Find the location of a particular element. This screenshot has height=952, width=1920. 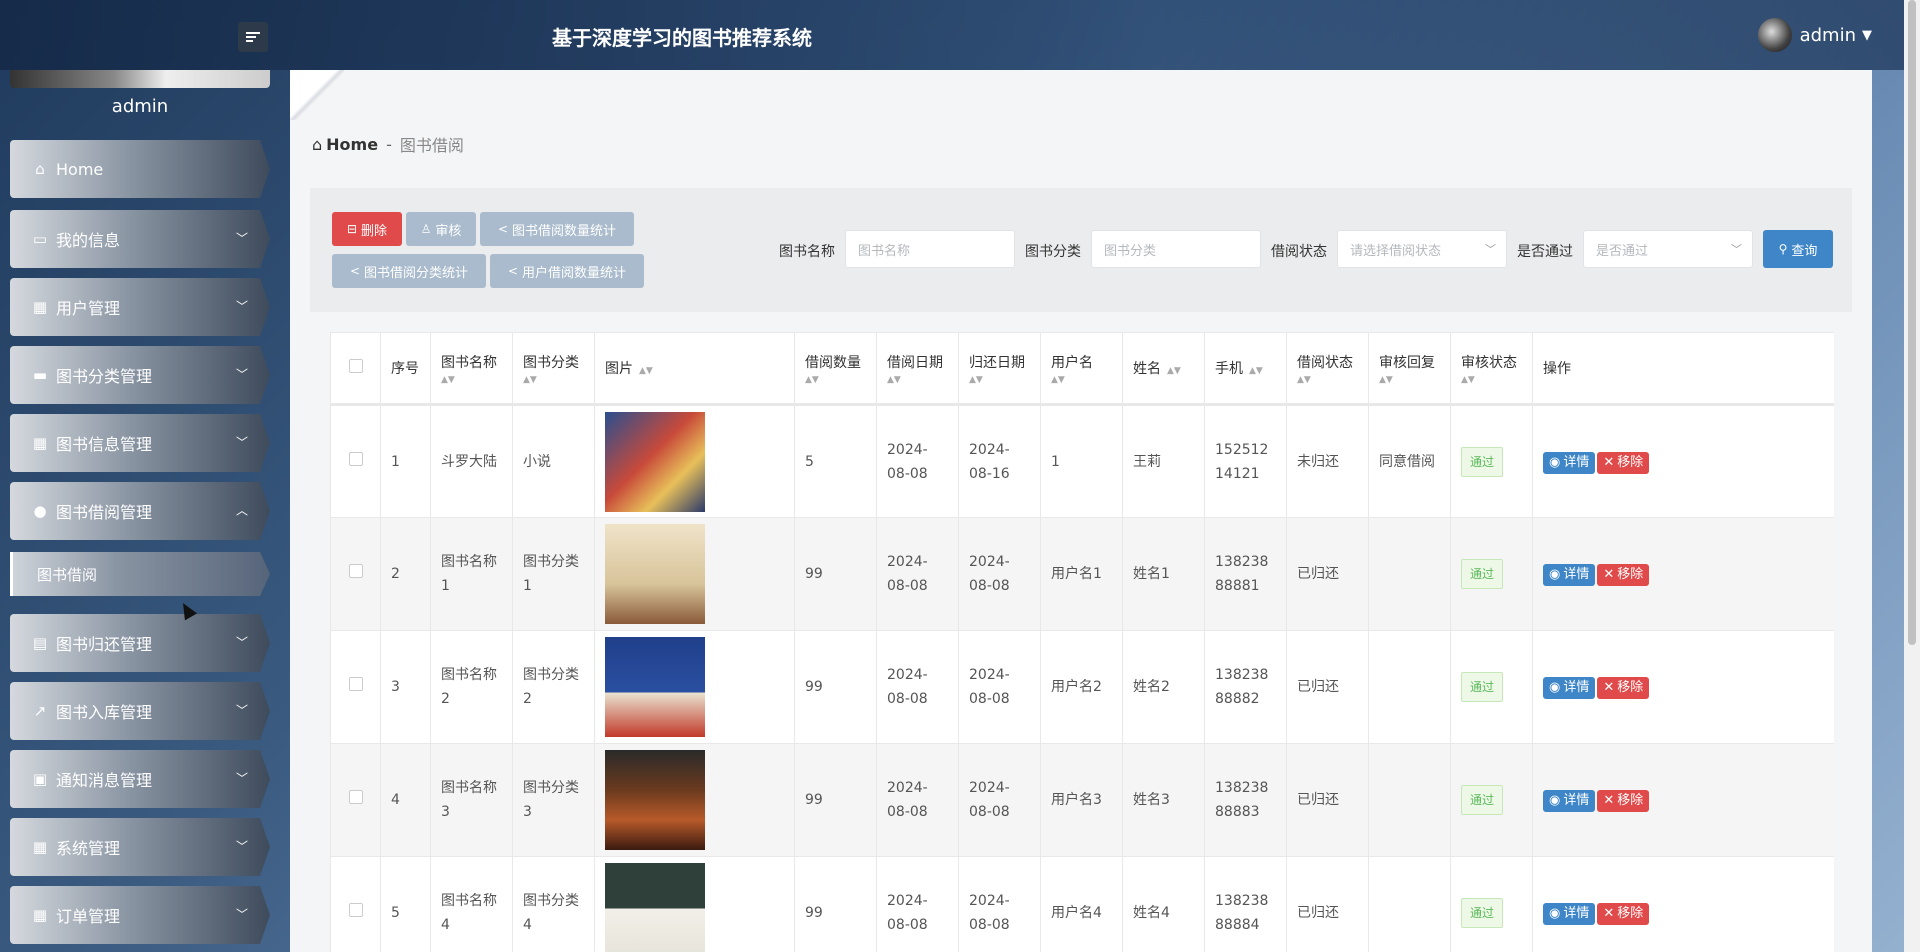

cell-qty: 99 is located at coordinates (835, 687).